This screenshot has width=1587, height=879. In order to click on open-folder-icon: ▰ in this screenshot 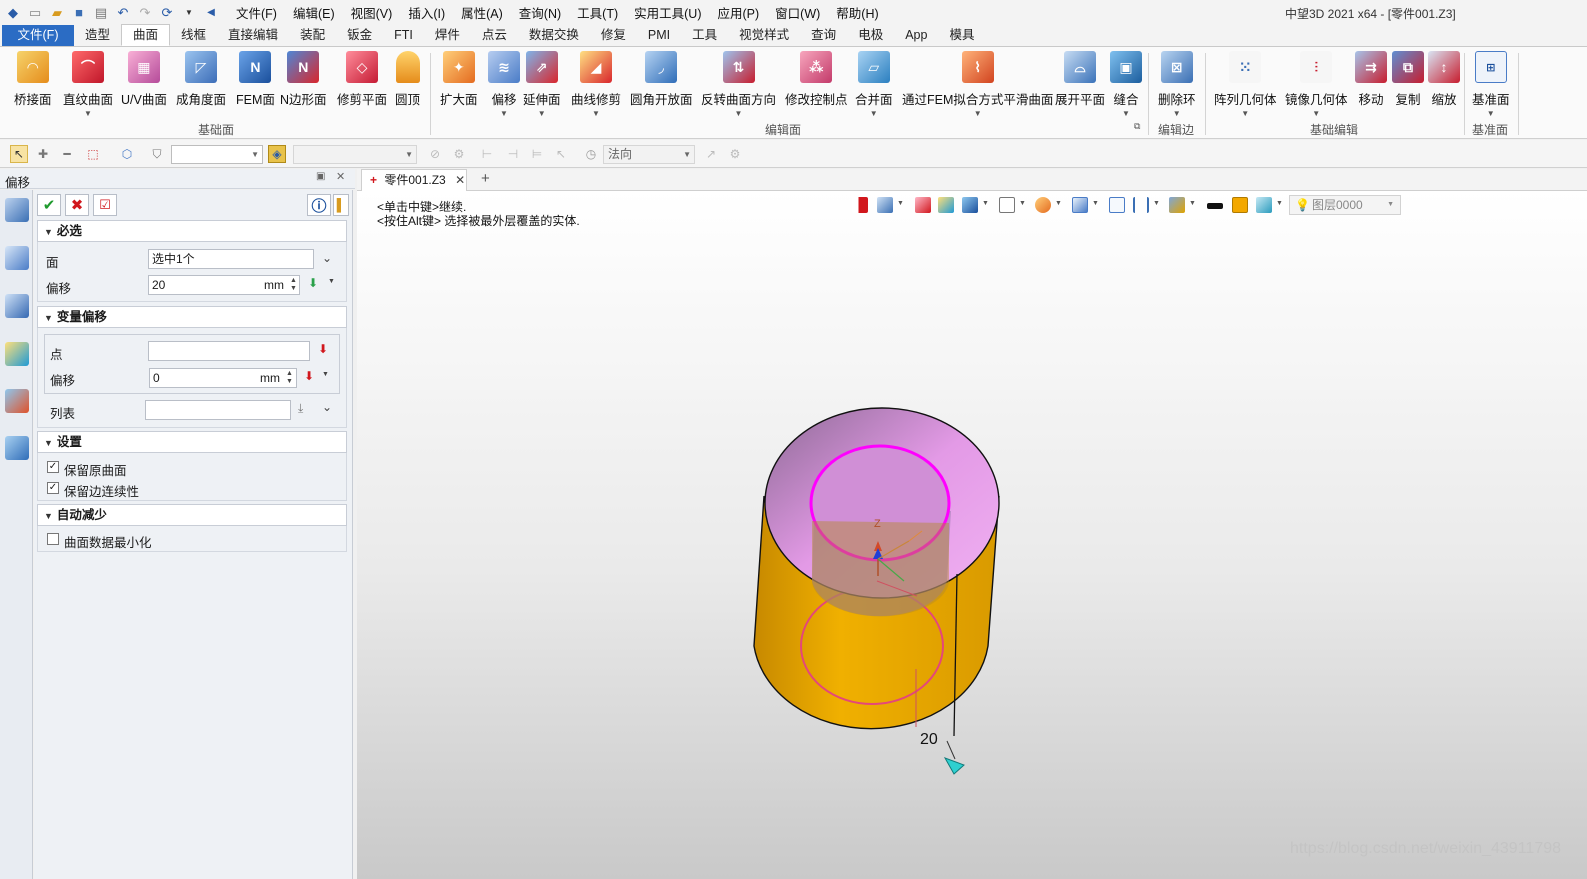, I will do `click(57, 13)`.